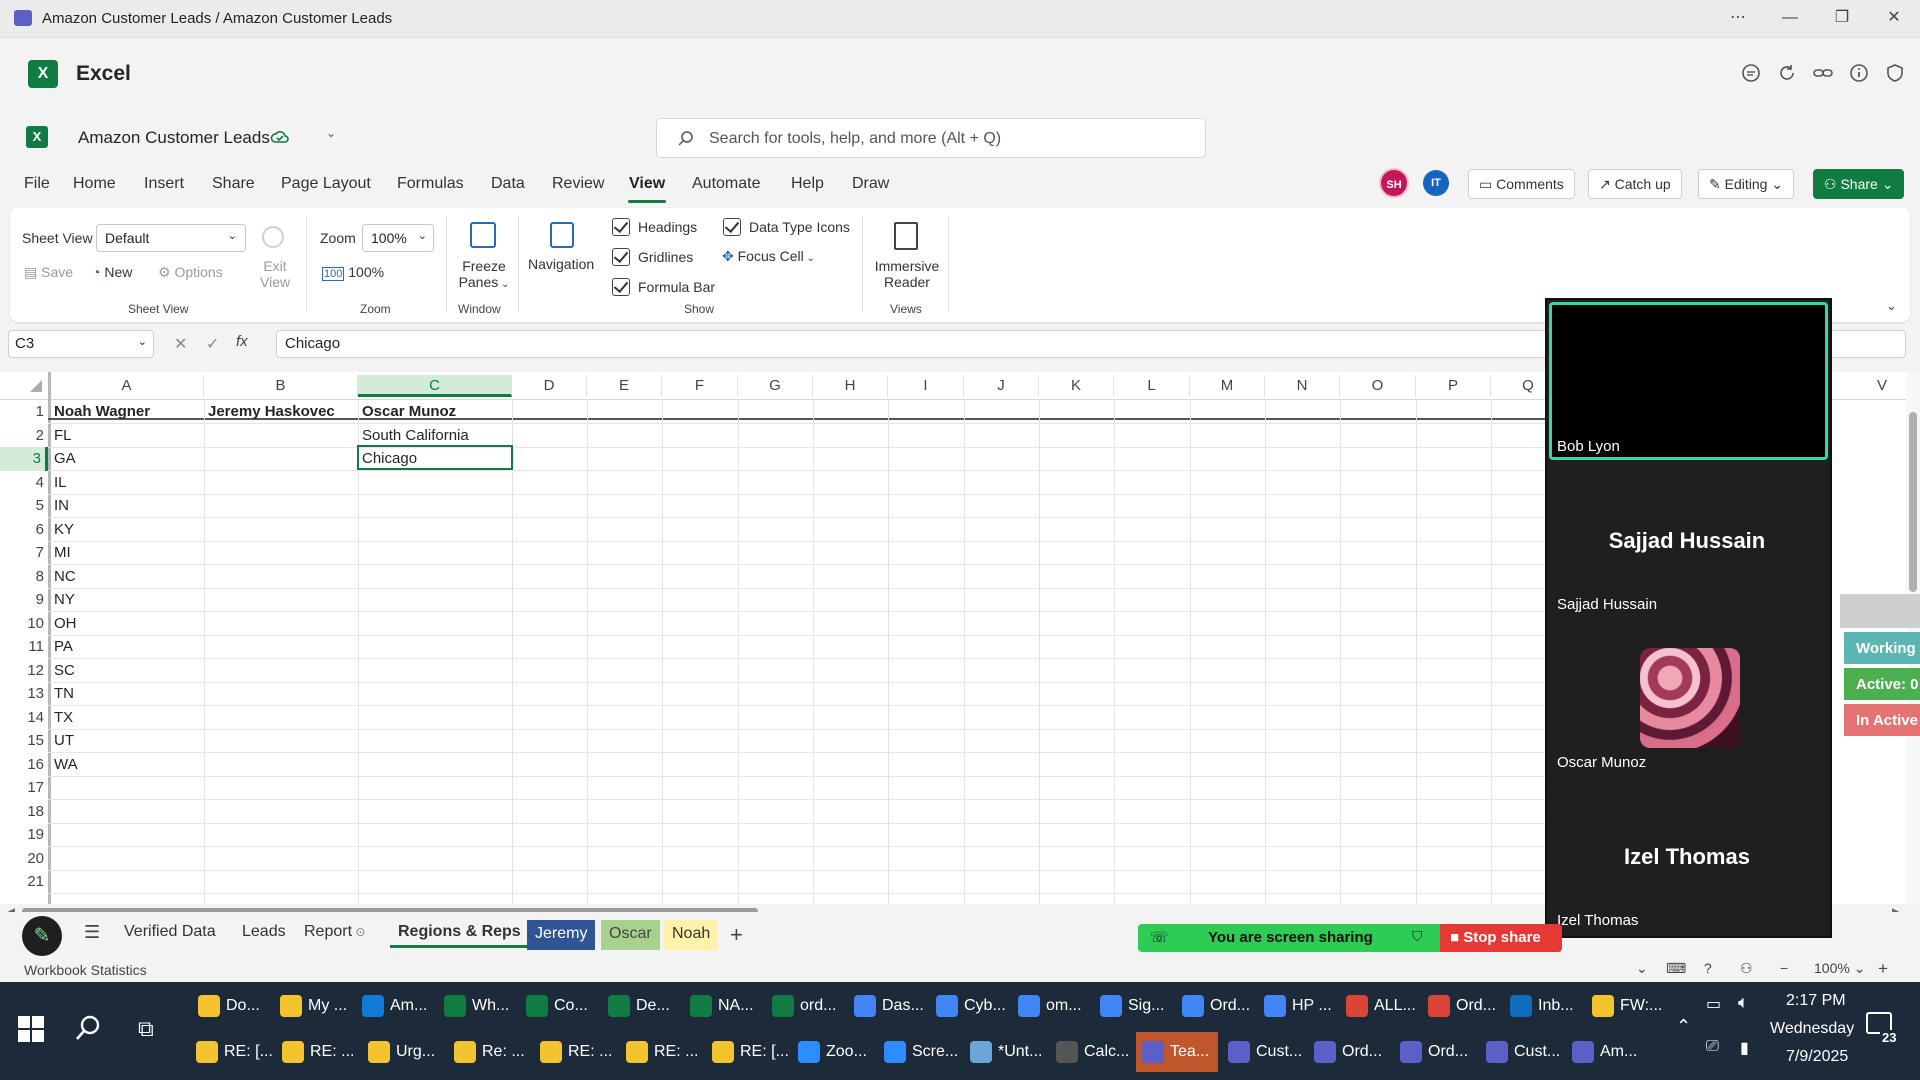  Describe the element at coordinates (1378, 386) in the screenshot. I see `column-header: O` at that location.